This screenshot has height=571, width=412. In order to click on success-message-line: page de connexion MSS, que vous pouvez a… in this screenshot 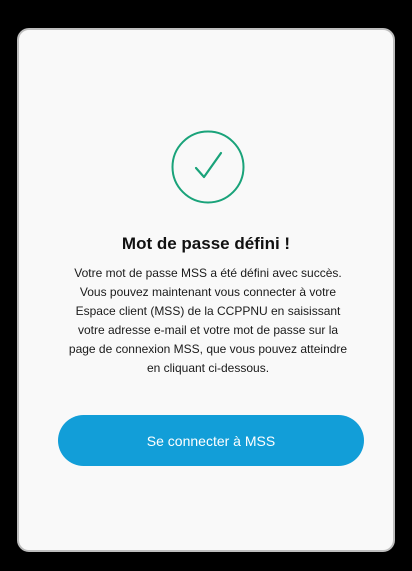, I will do `click(208, 349)`.